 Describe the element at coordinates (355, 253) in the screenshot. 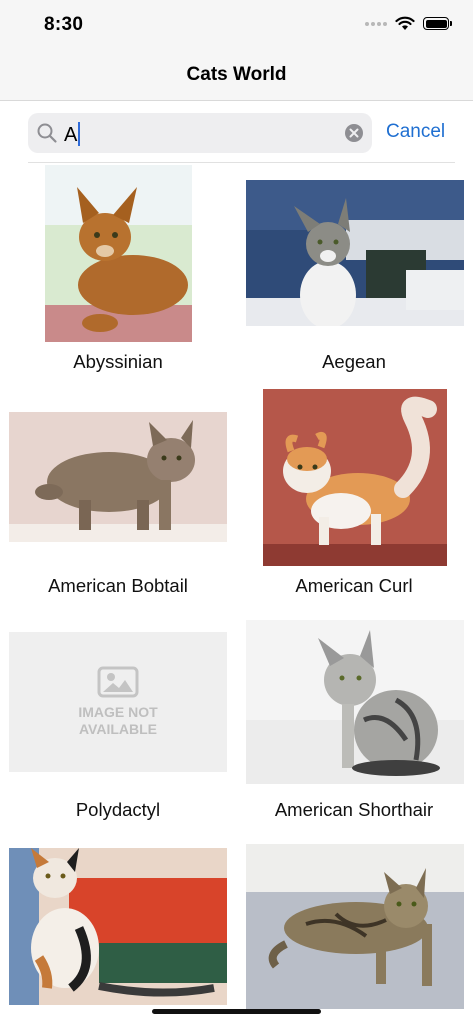

I see `cat-photo-aegean` at that location.